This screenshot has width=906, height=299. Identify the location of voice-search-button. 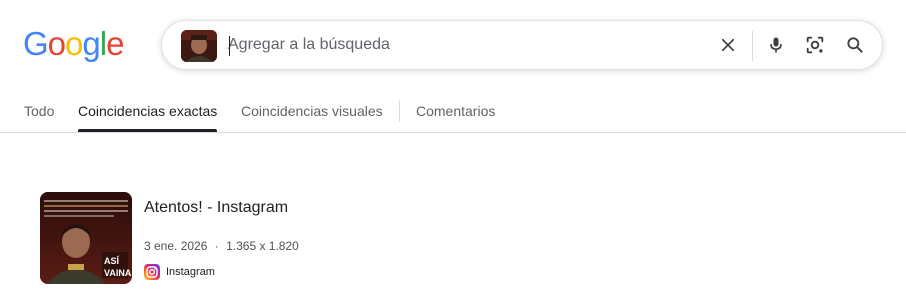
(776, 45).